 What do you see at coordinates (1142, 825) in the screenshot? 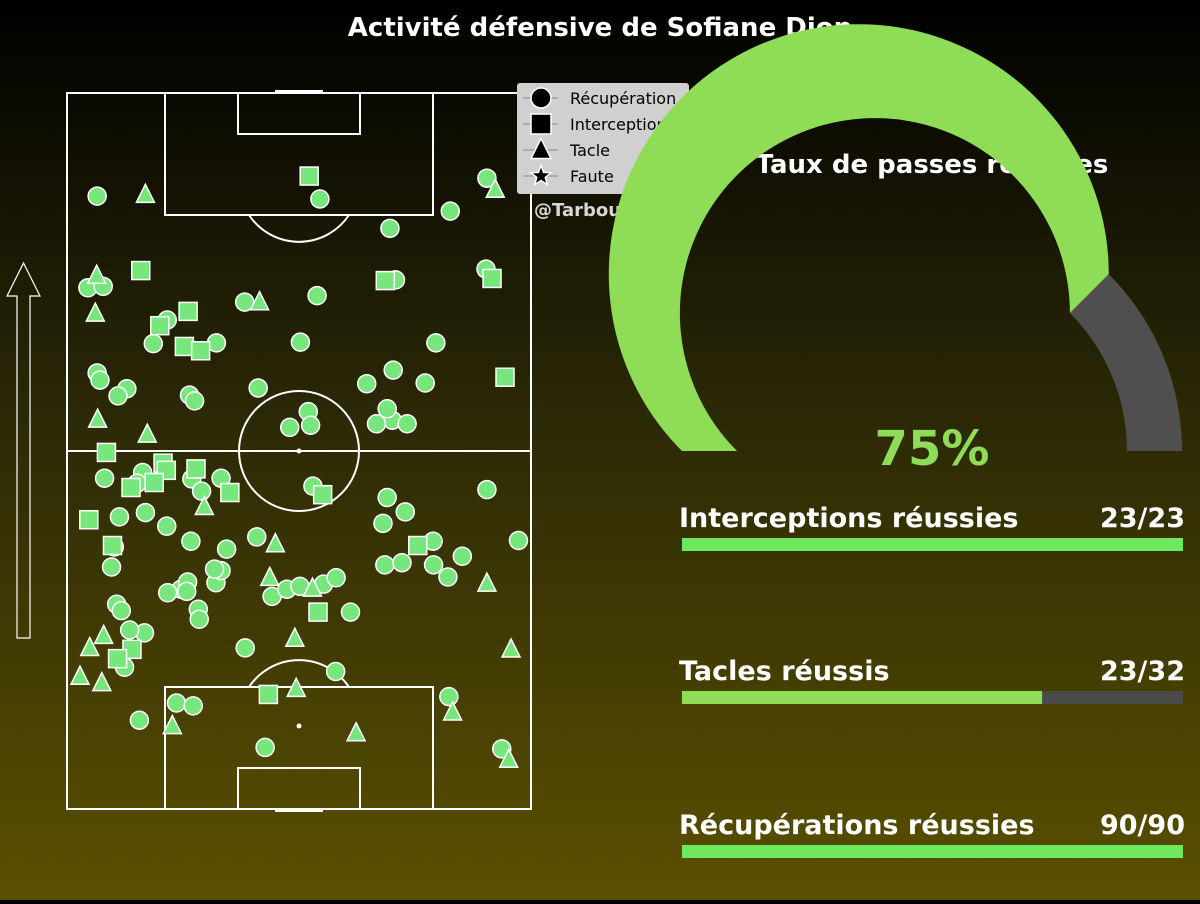
I see `stat-value: 90/90` at bounding box center [1142, 825].